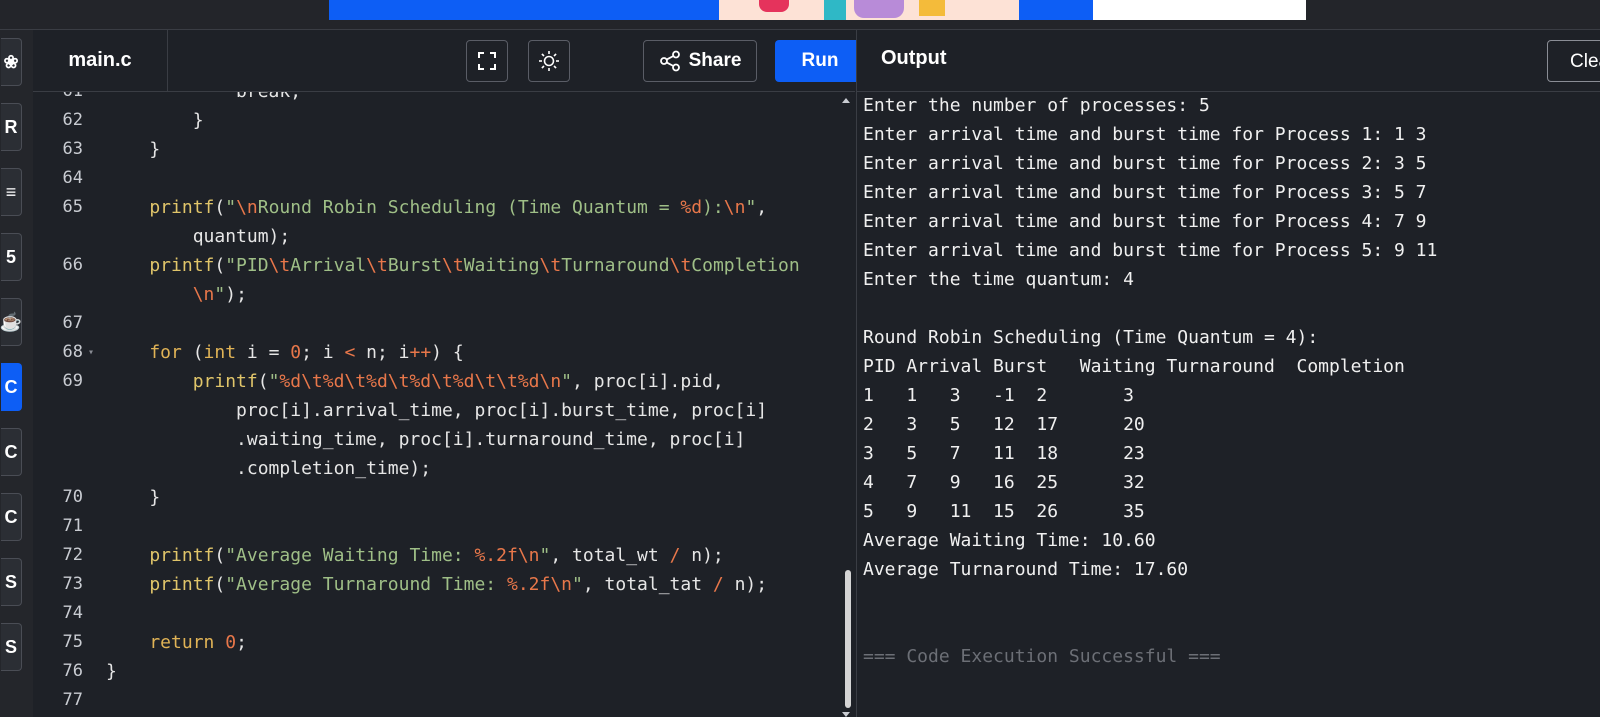  I want to click on code-token: Arrival, so click(328, 265).